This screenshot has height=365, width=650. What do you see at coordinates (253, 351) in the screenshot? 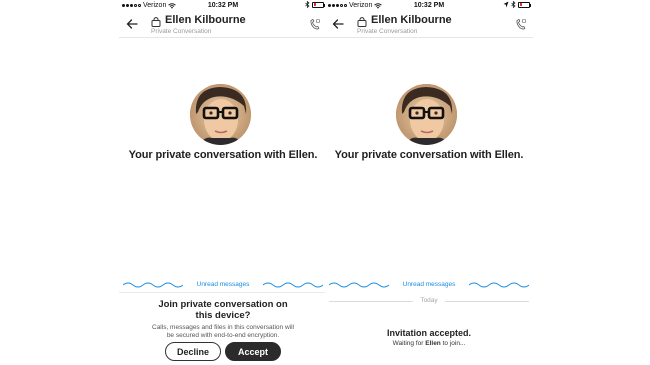
I see `accept-button: Accept` at bounding box center [253, 351].